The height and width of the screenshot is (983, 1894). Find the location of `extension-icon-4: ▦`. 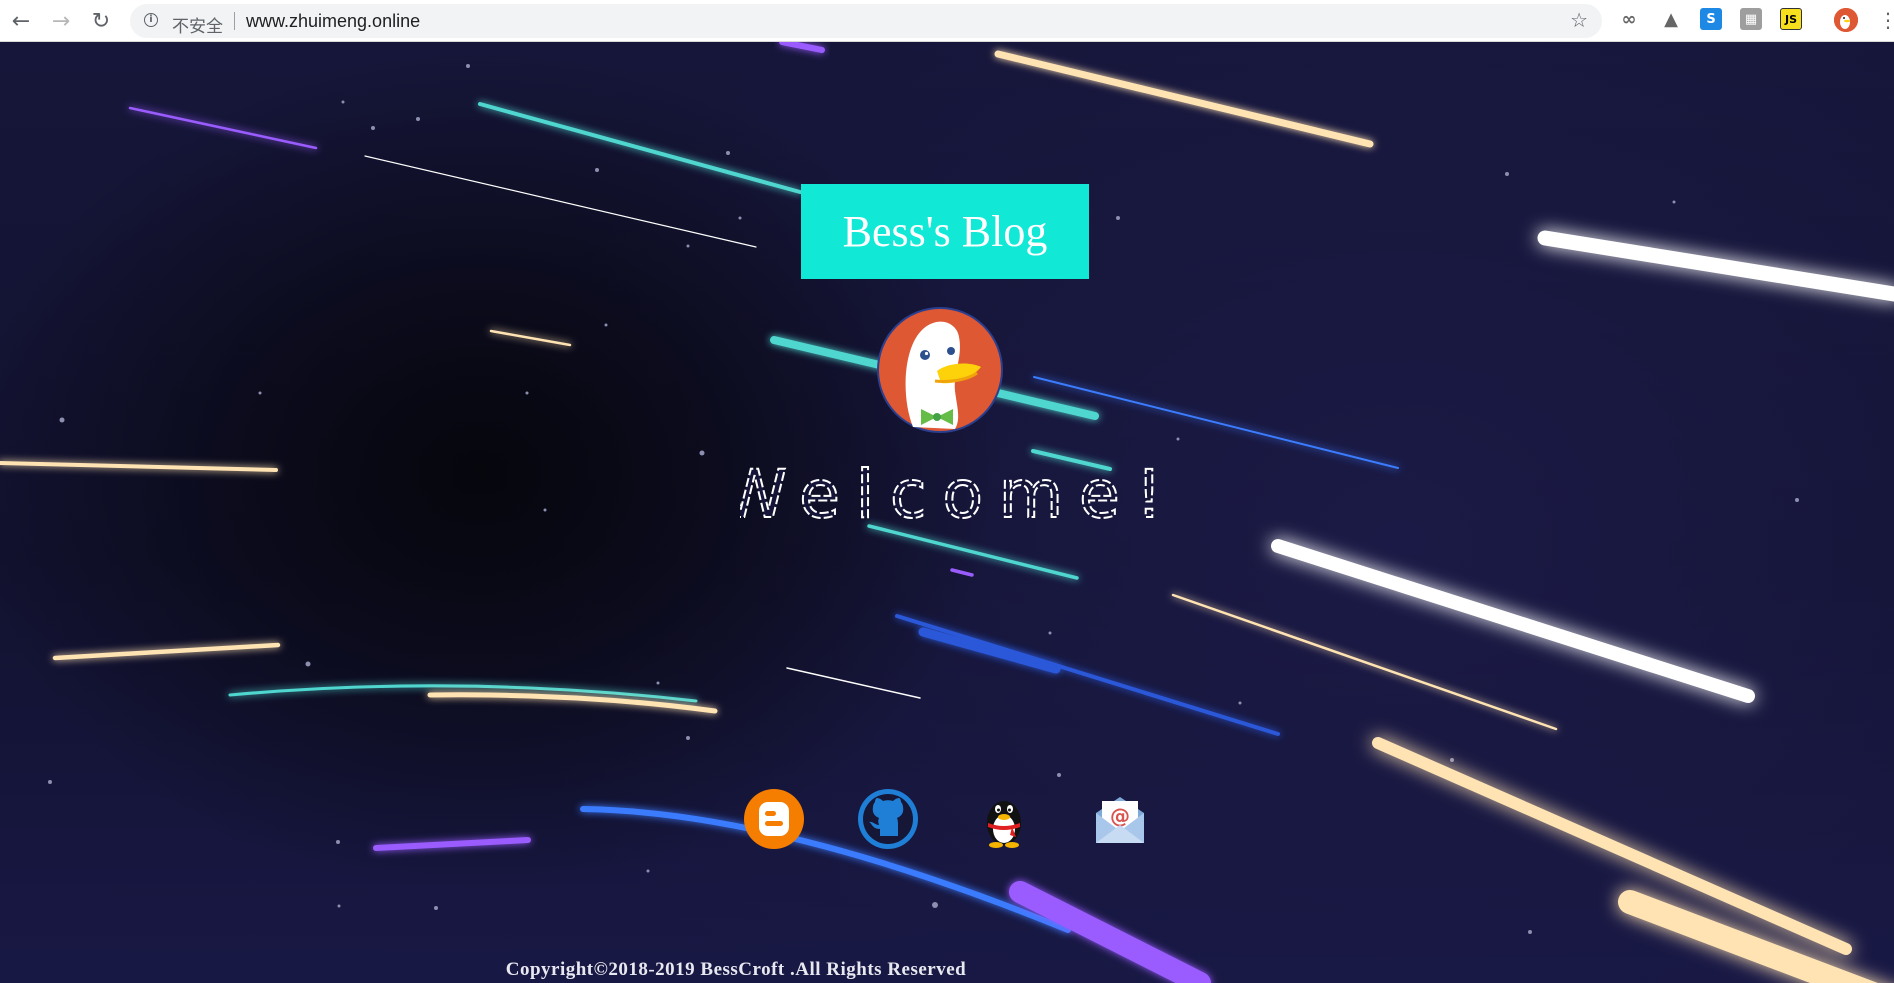

extension-icon-4: ▦ is located at coordinates (1751, 19).